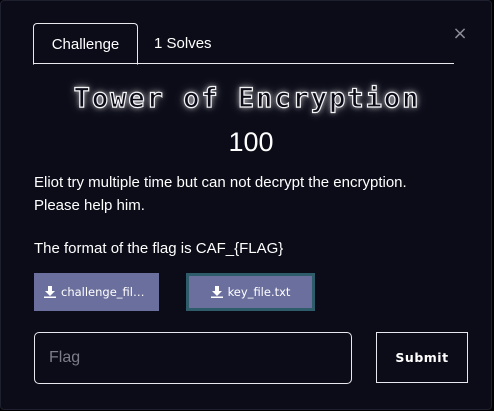 The height and width of the screenshot is (411, 494). Describe the element at coordinates (159, 248) in the screenshot. I see `flag-format-text: The format of the flag is CAF_{FLAG}` at that location.